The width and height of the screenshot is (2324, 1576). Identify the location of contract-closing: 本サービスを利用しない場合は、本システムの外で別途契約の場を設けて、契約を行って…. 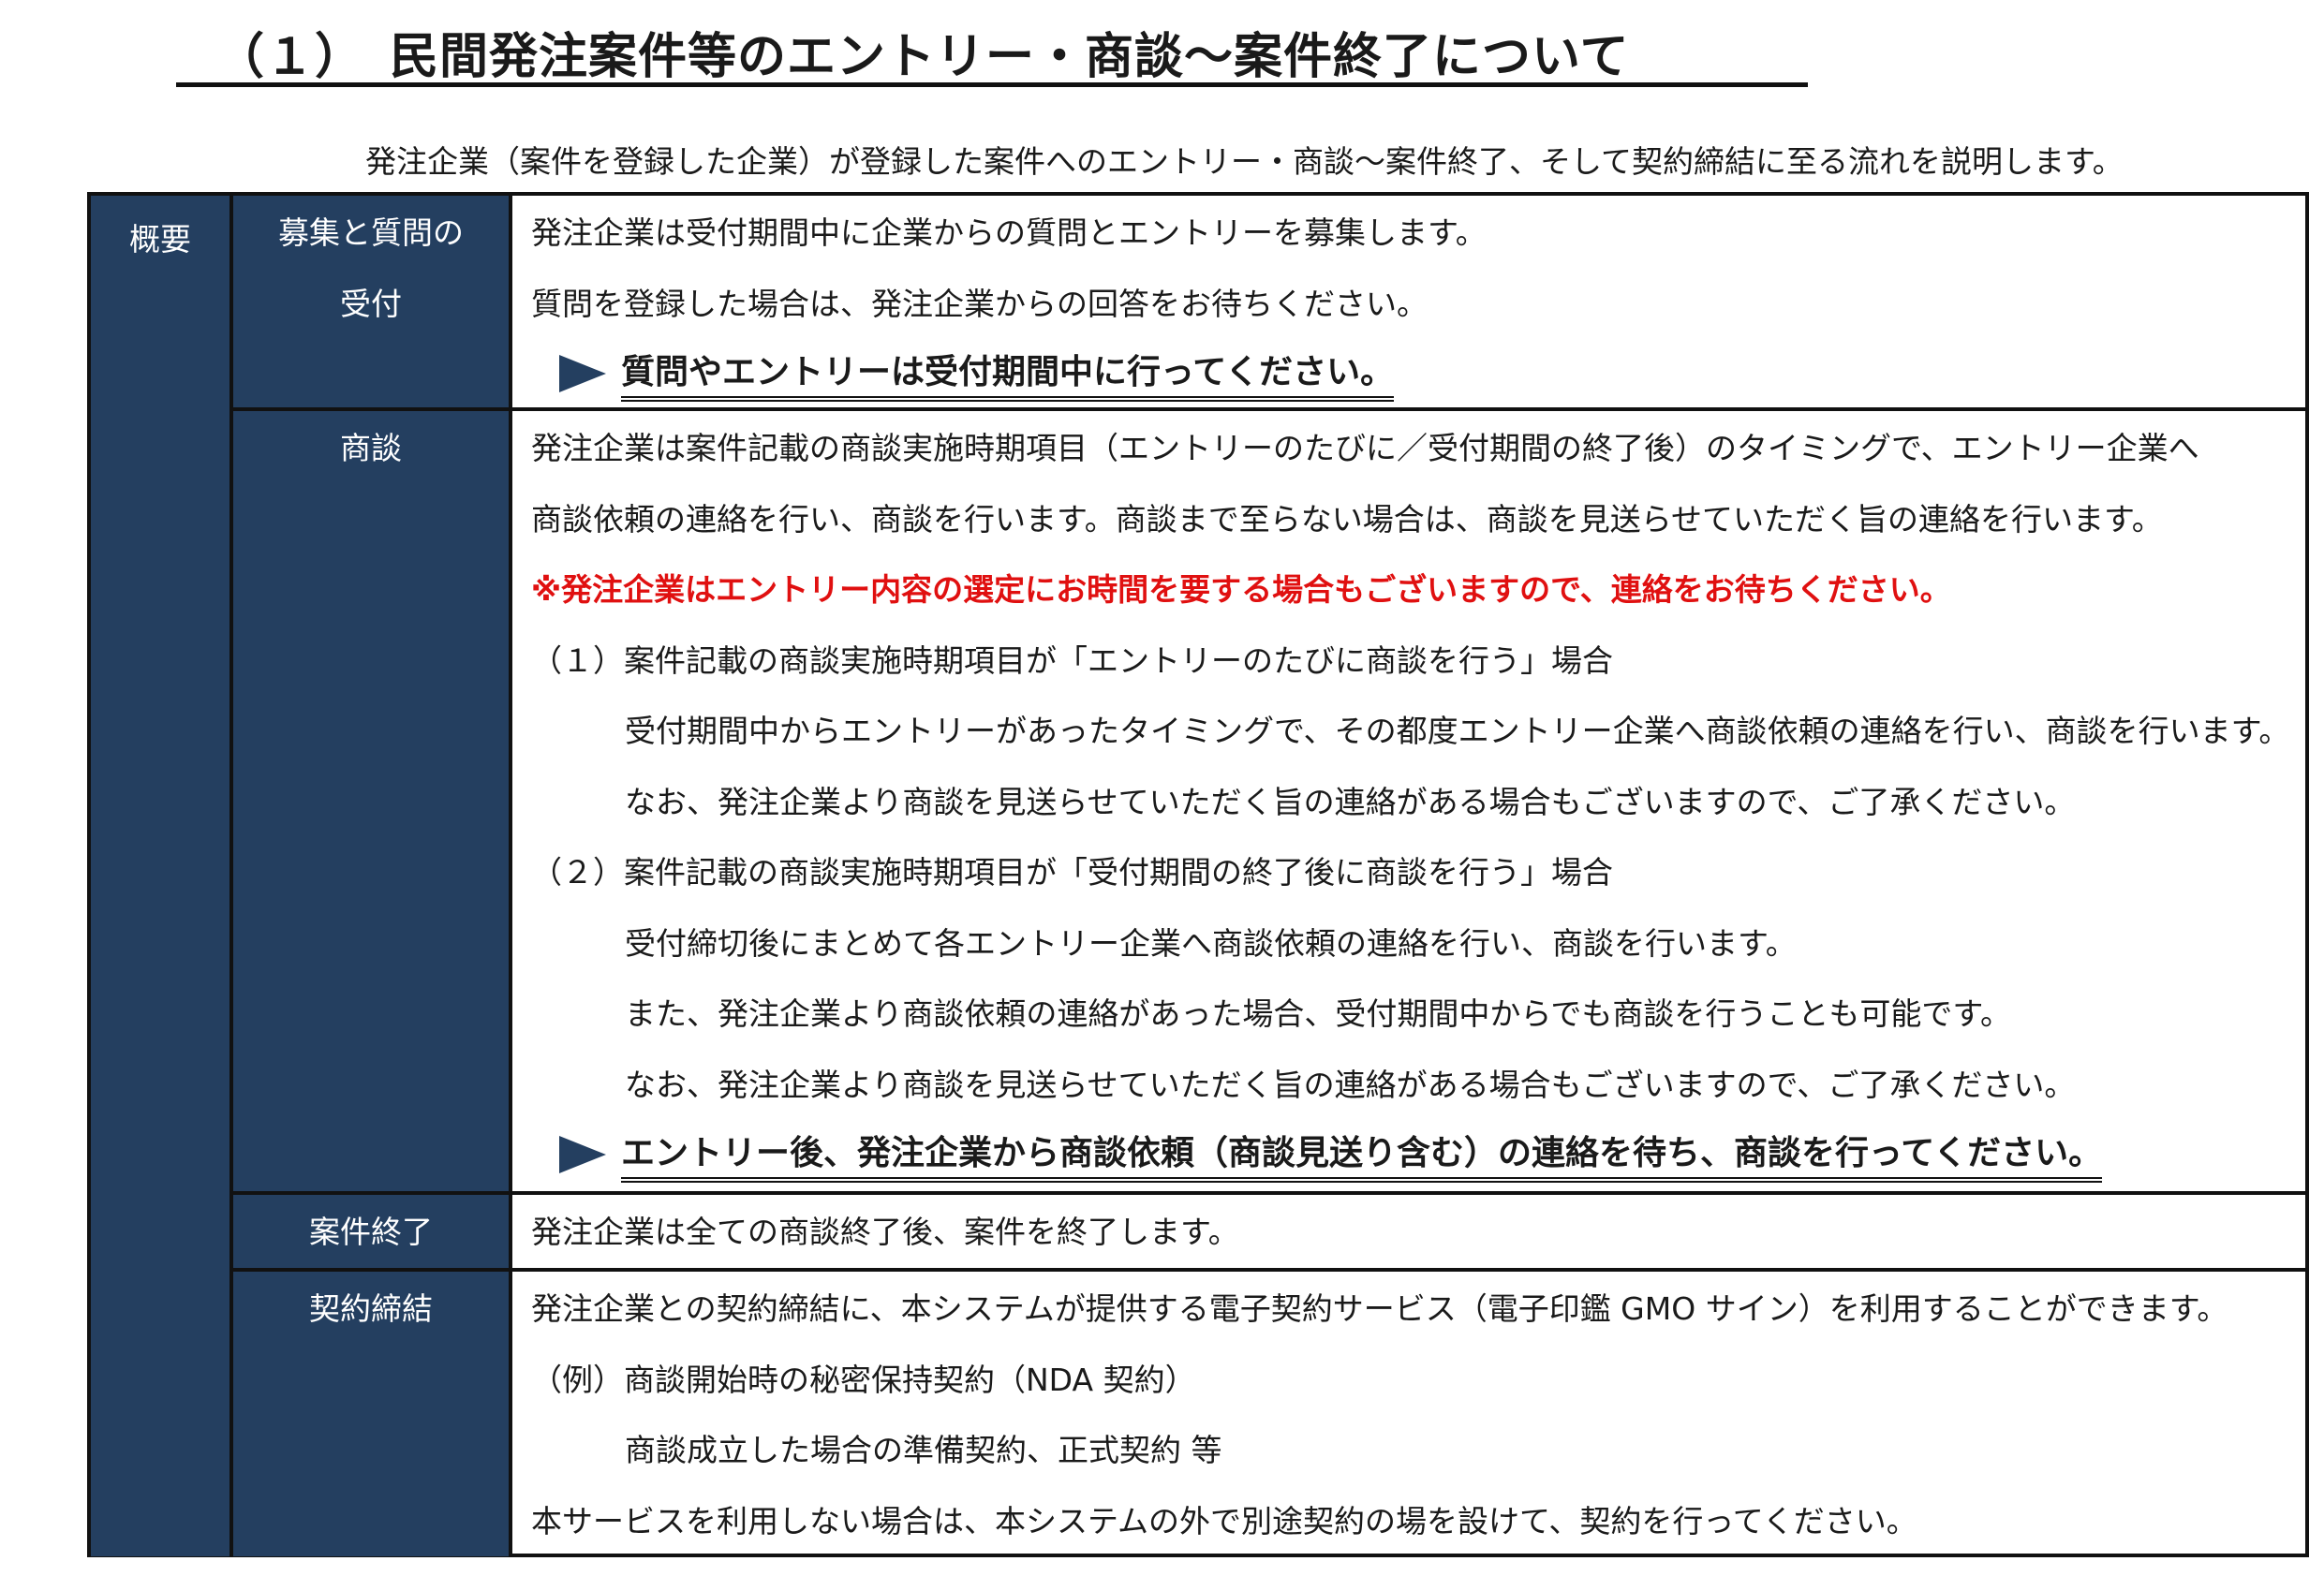
(1224, 1520).